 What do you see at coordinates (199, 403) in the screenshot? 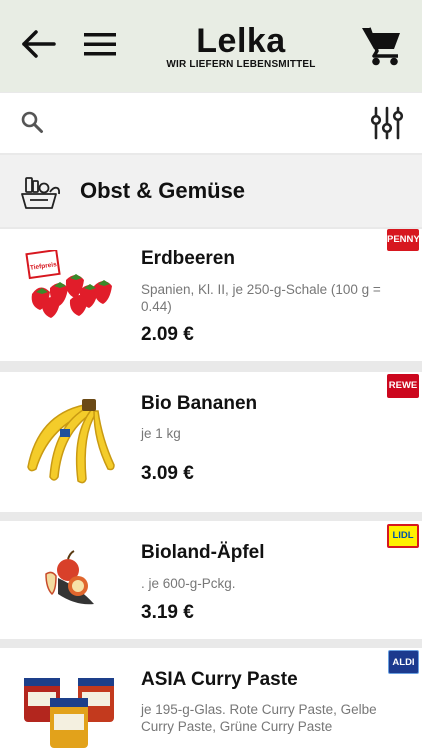
I see `product-name: Bio Bananen` at bounding box center [199, 403].